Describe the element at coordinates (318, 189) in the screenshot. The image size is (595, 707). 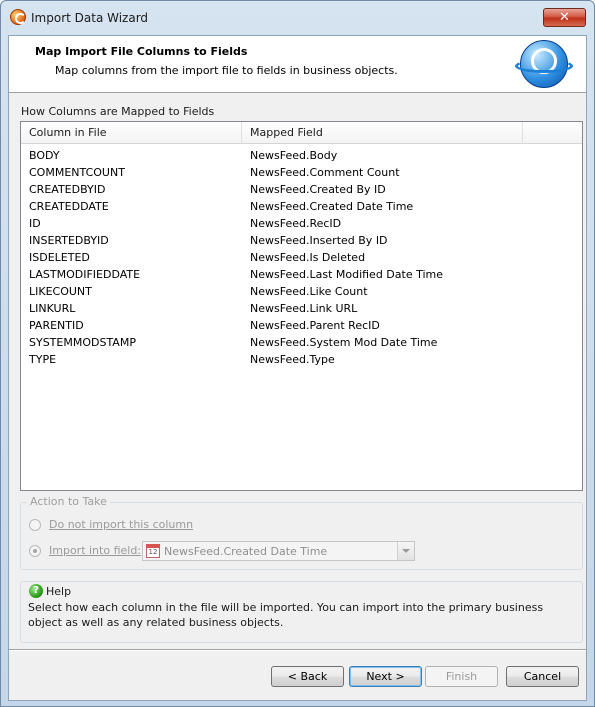
I see `mapped-field-cell: NewsFeed.Created By ID` at that location.